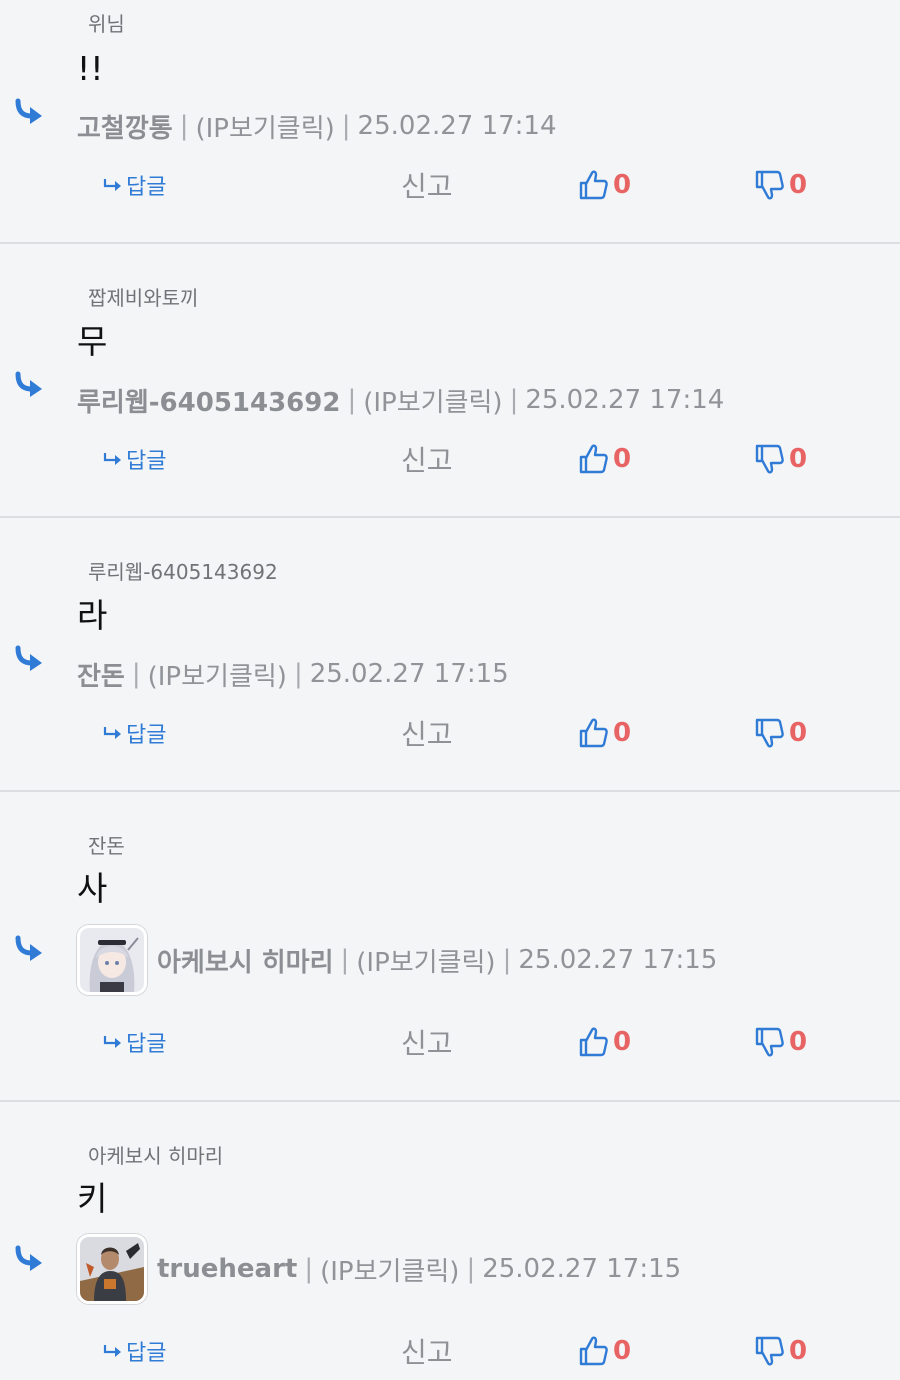 This screenshot has width=900, height=1380. What do you see at coordinates (245, 960) in the screenshot?
I see `author-name: 아케보시 히마리` at bounding box center [245, 960].